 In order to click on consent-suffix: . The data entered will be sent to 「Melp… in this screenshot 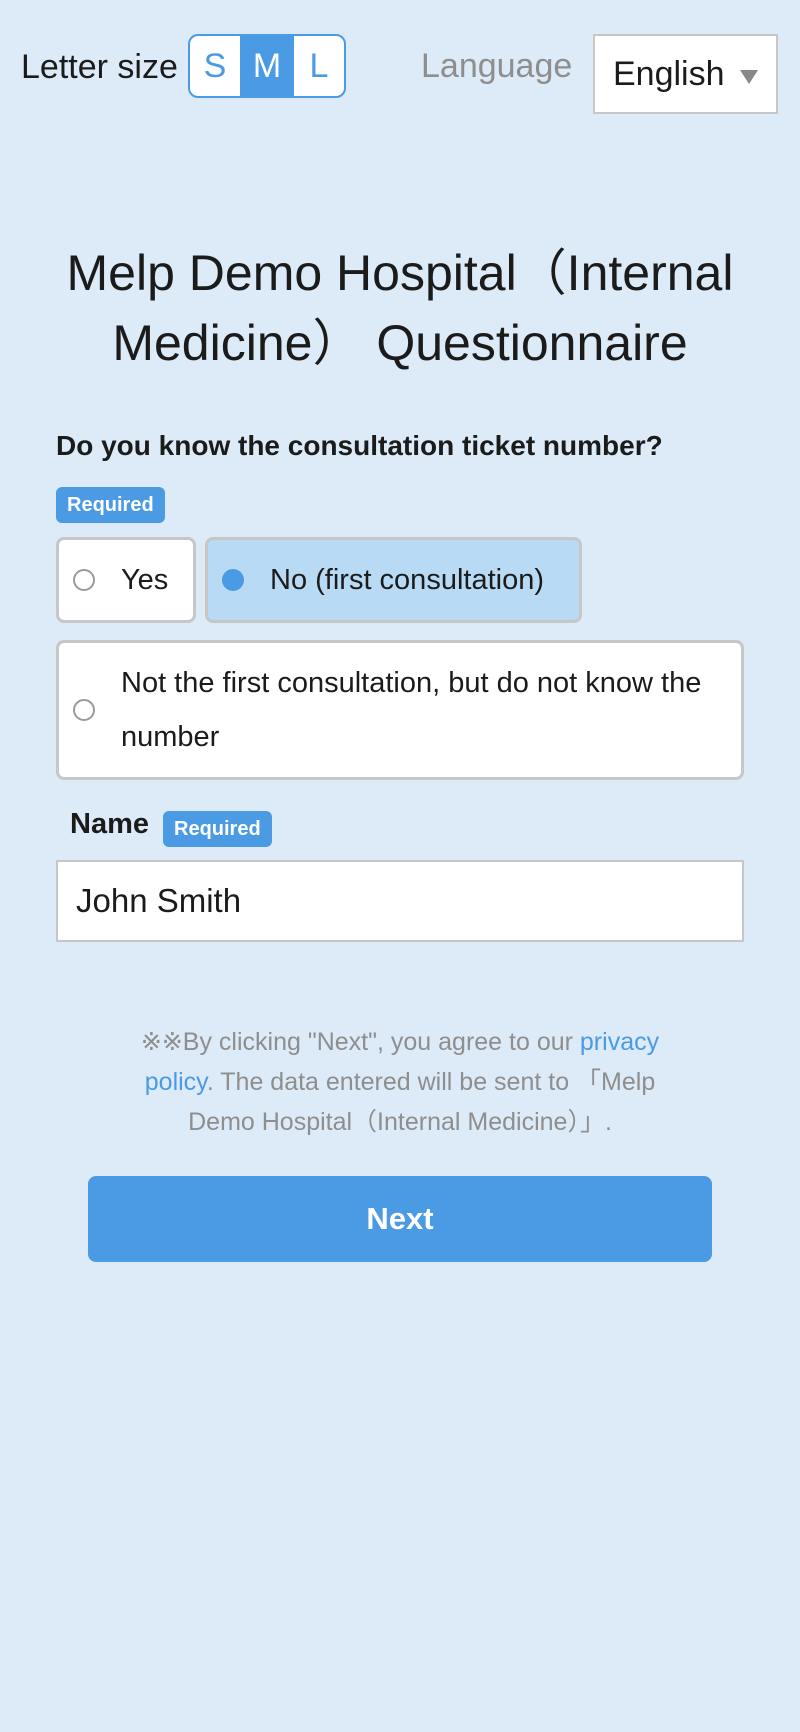, I will do `click(422, 1102)`.